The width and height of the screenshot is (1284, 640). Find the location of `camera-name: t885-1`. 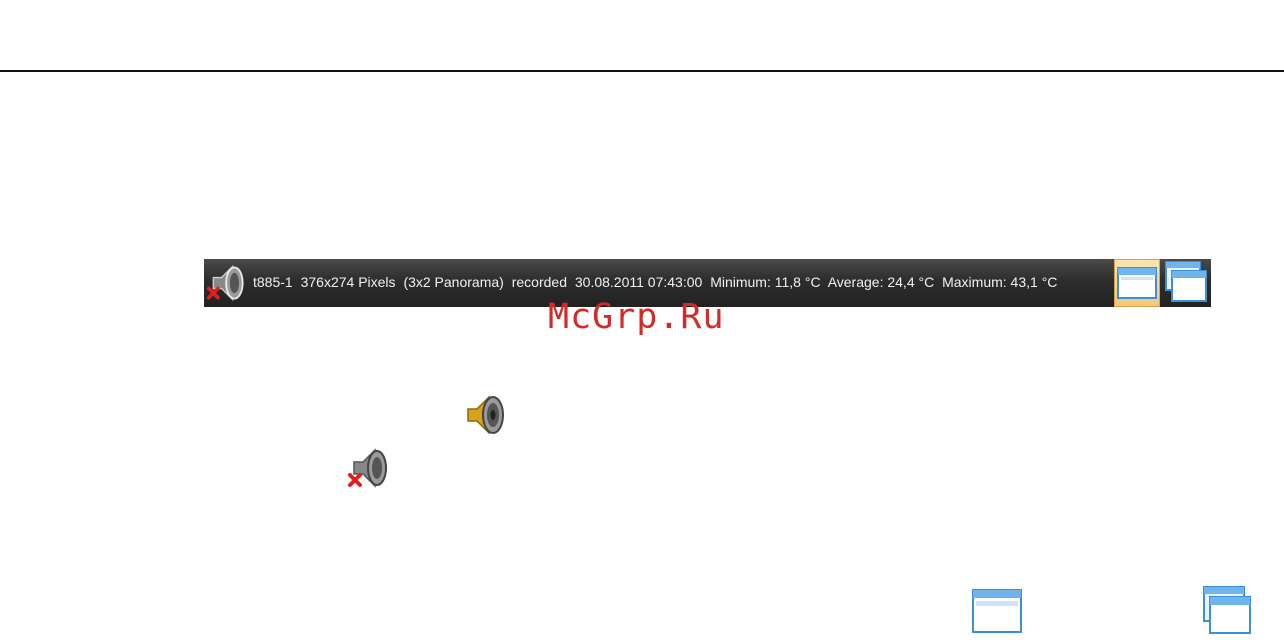

camera-name: t885-1 is located at coordinates (273, 282).